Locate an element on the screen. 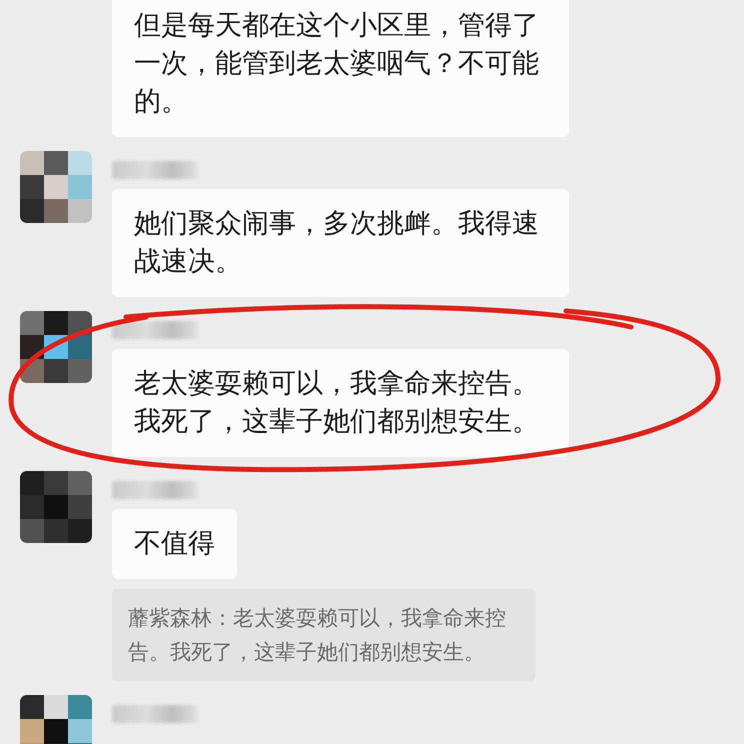 This screenshot has width=744, height=744. message-bubble: 老太婆耍赖可以，我拿命来控告。我死了，这辈子她们都别想安生。 is located at coordinates (341, 403).